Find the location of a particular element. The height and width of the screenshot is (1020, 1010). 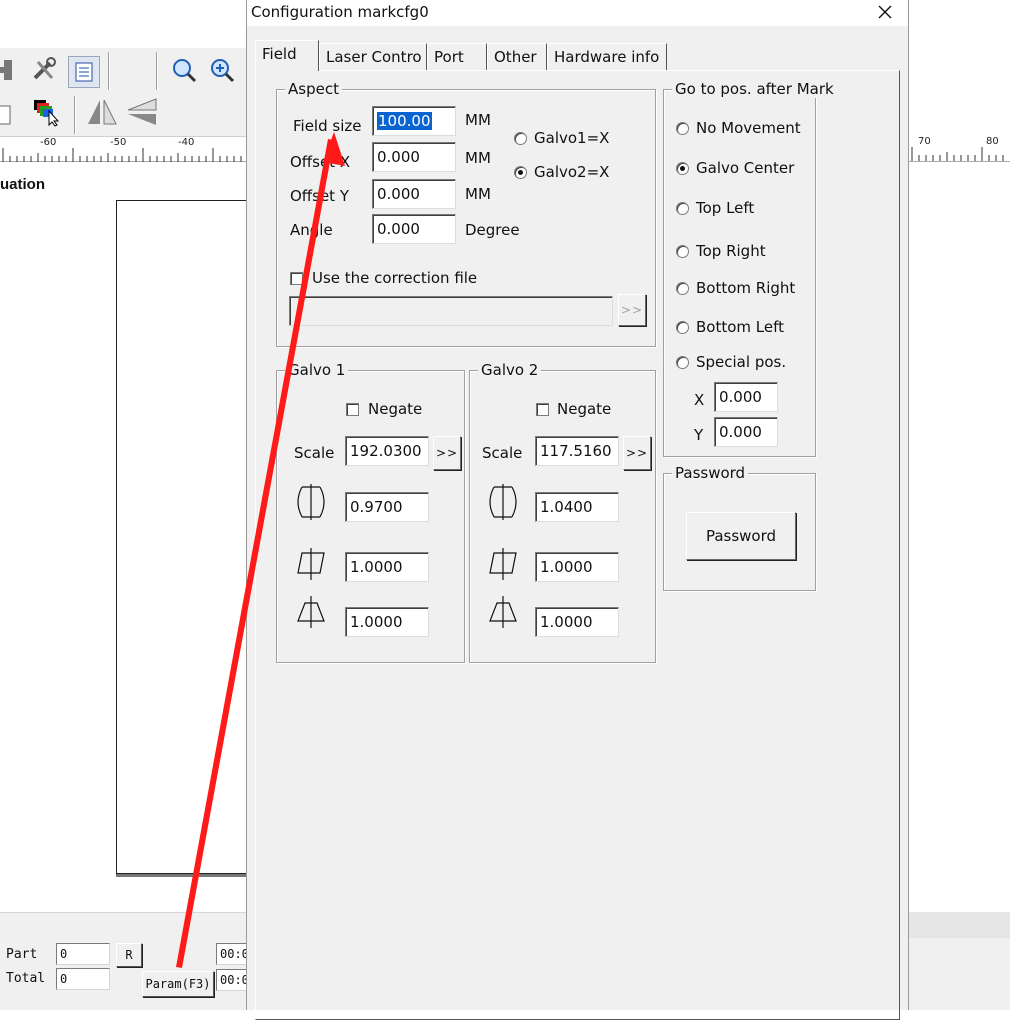

galvo1-x-label: Galvo1=X is located at coordinates (572, 138).